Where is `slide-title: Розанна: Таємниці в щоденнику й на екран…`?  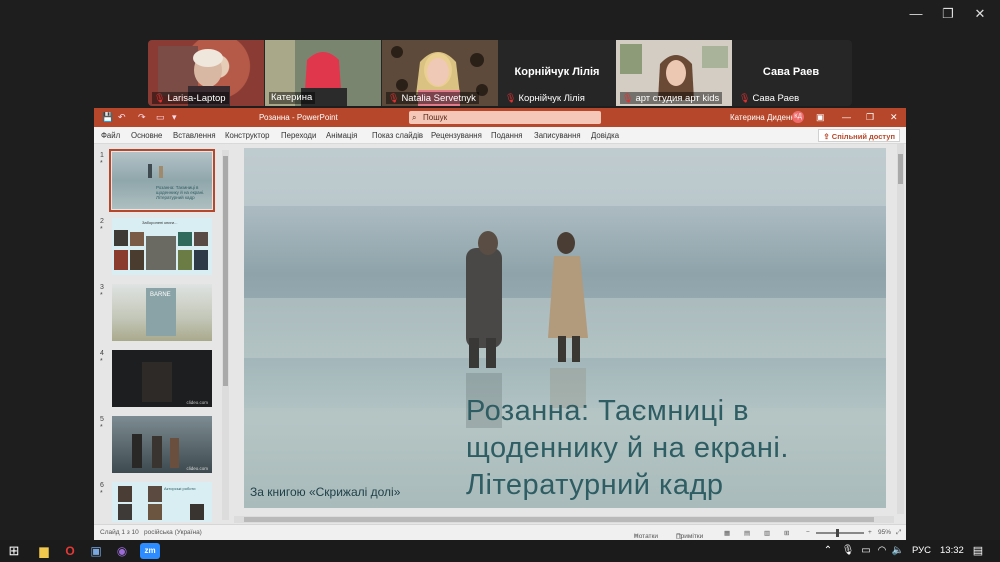 slide-title: Розанна: Таємниці в щоденнику й на екран… is located at coordinates (671, 448).